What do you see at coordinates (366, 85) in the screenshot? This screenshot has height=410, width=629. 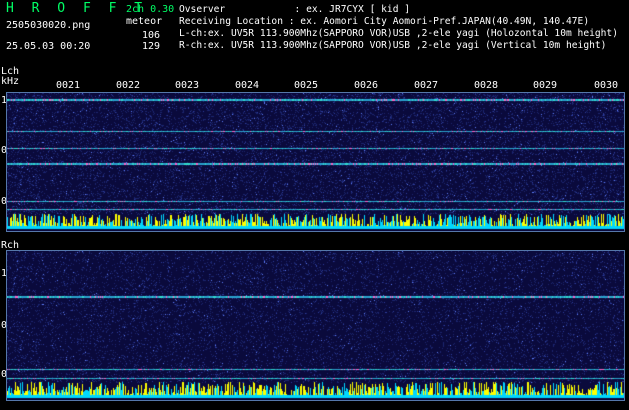 I see `x-tick: 0026` at bounding box center [366, 85].